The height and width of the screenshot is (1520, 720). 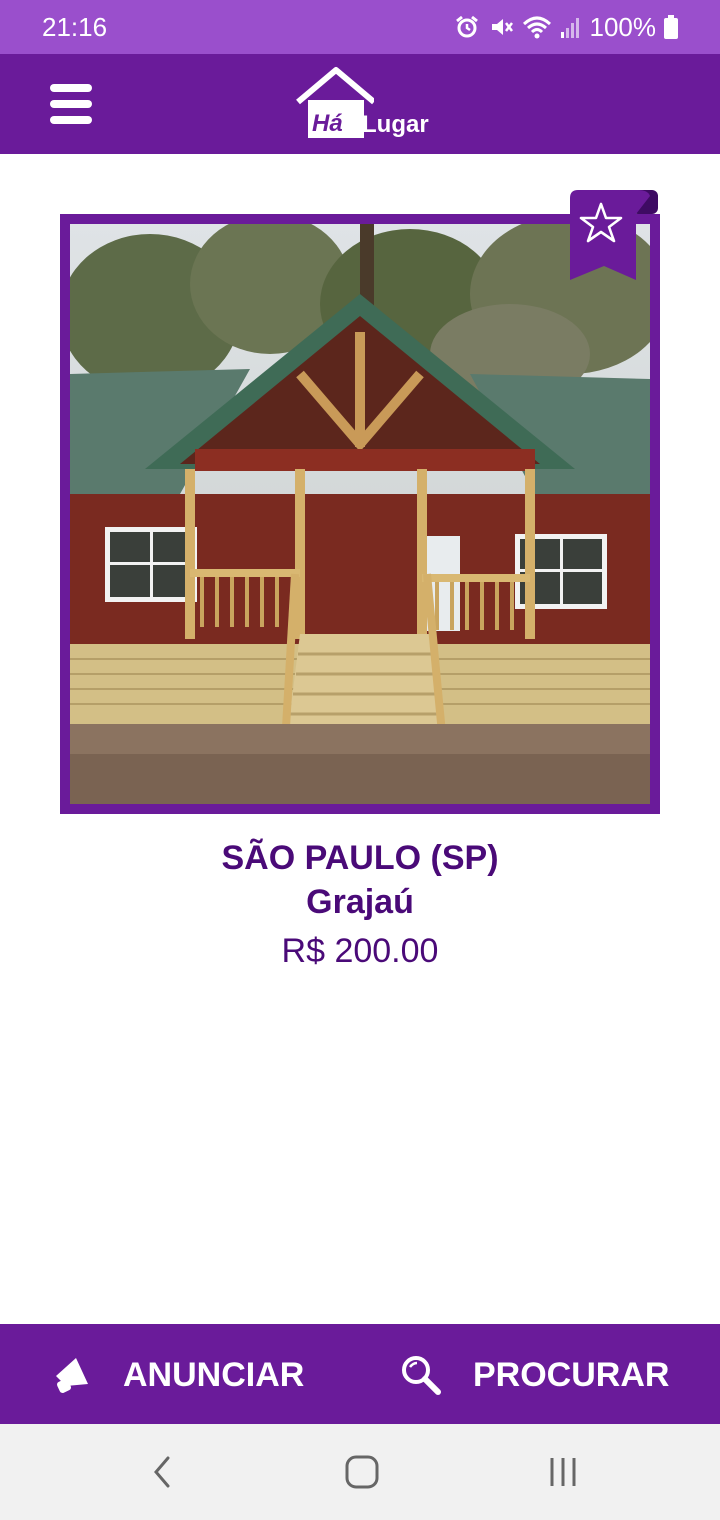 I want to click on battery-percent: 100%, so click(x=623, y=26).